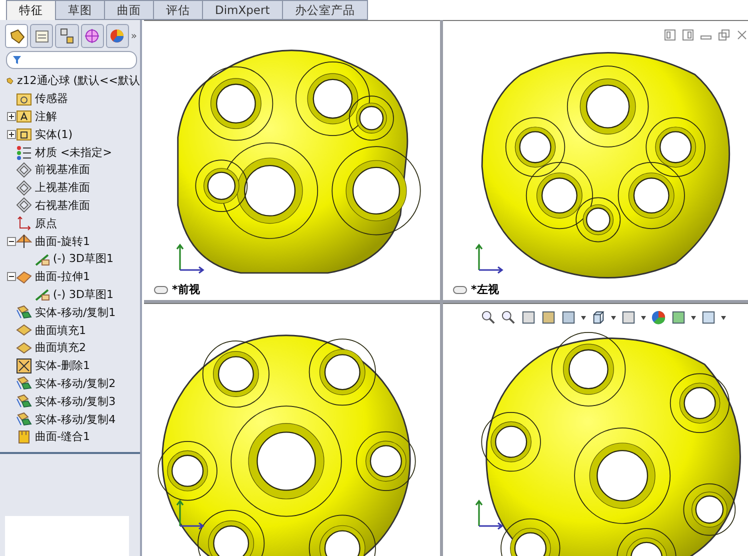 This screenshot has height=556, width=748. Describe the element at coordinates (24, 116) in the screenshot. I see `annotation-icon` at that location.